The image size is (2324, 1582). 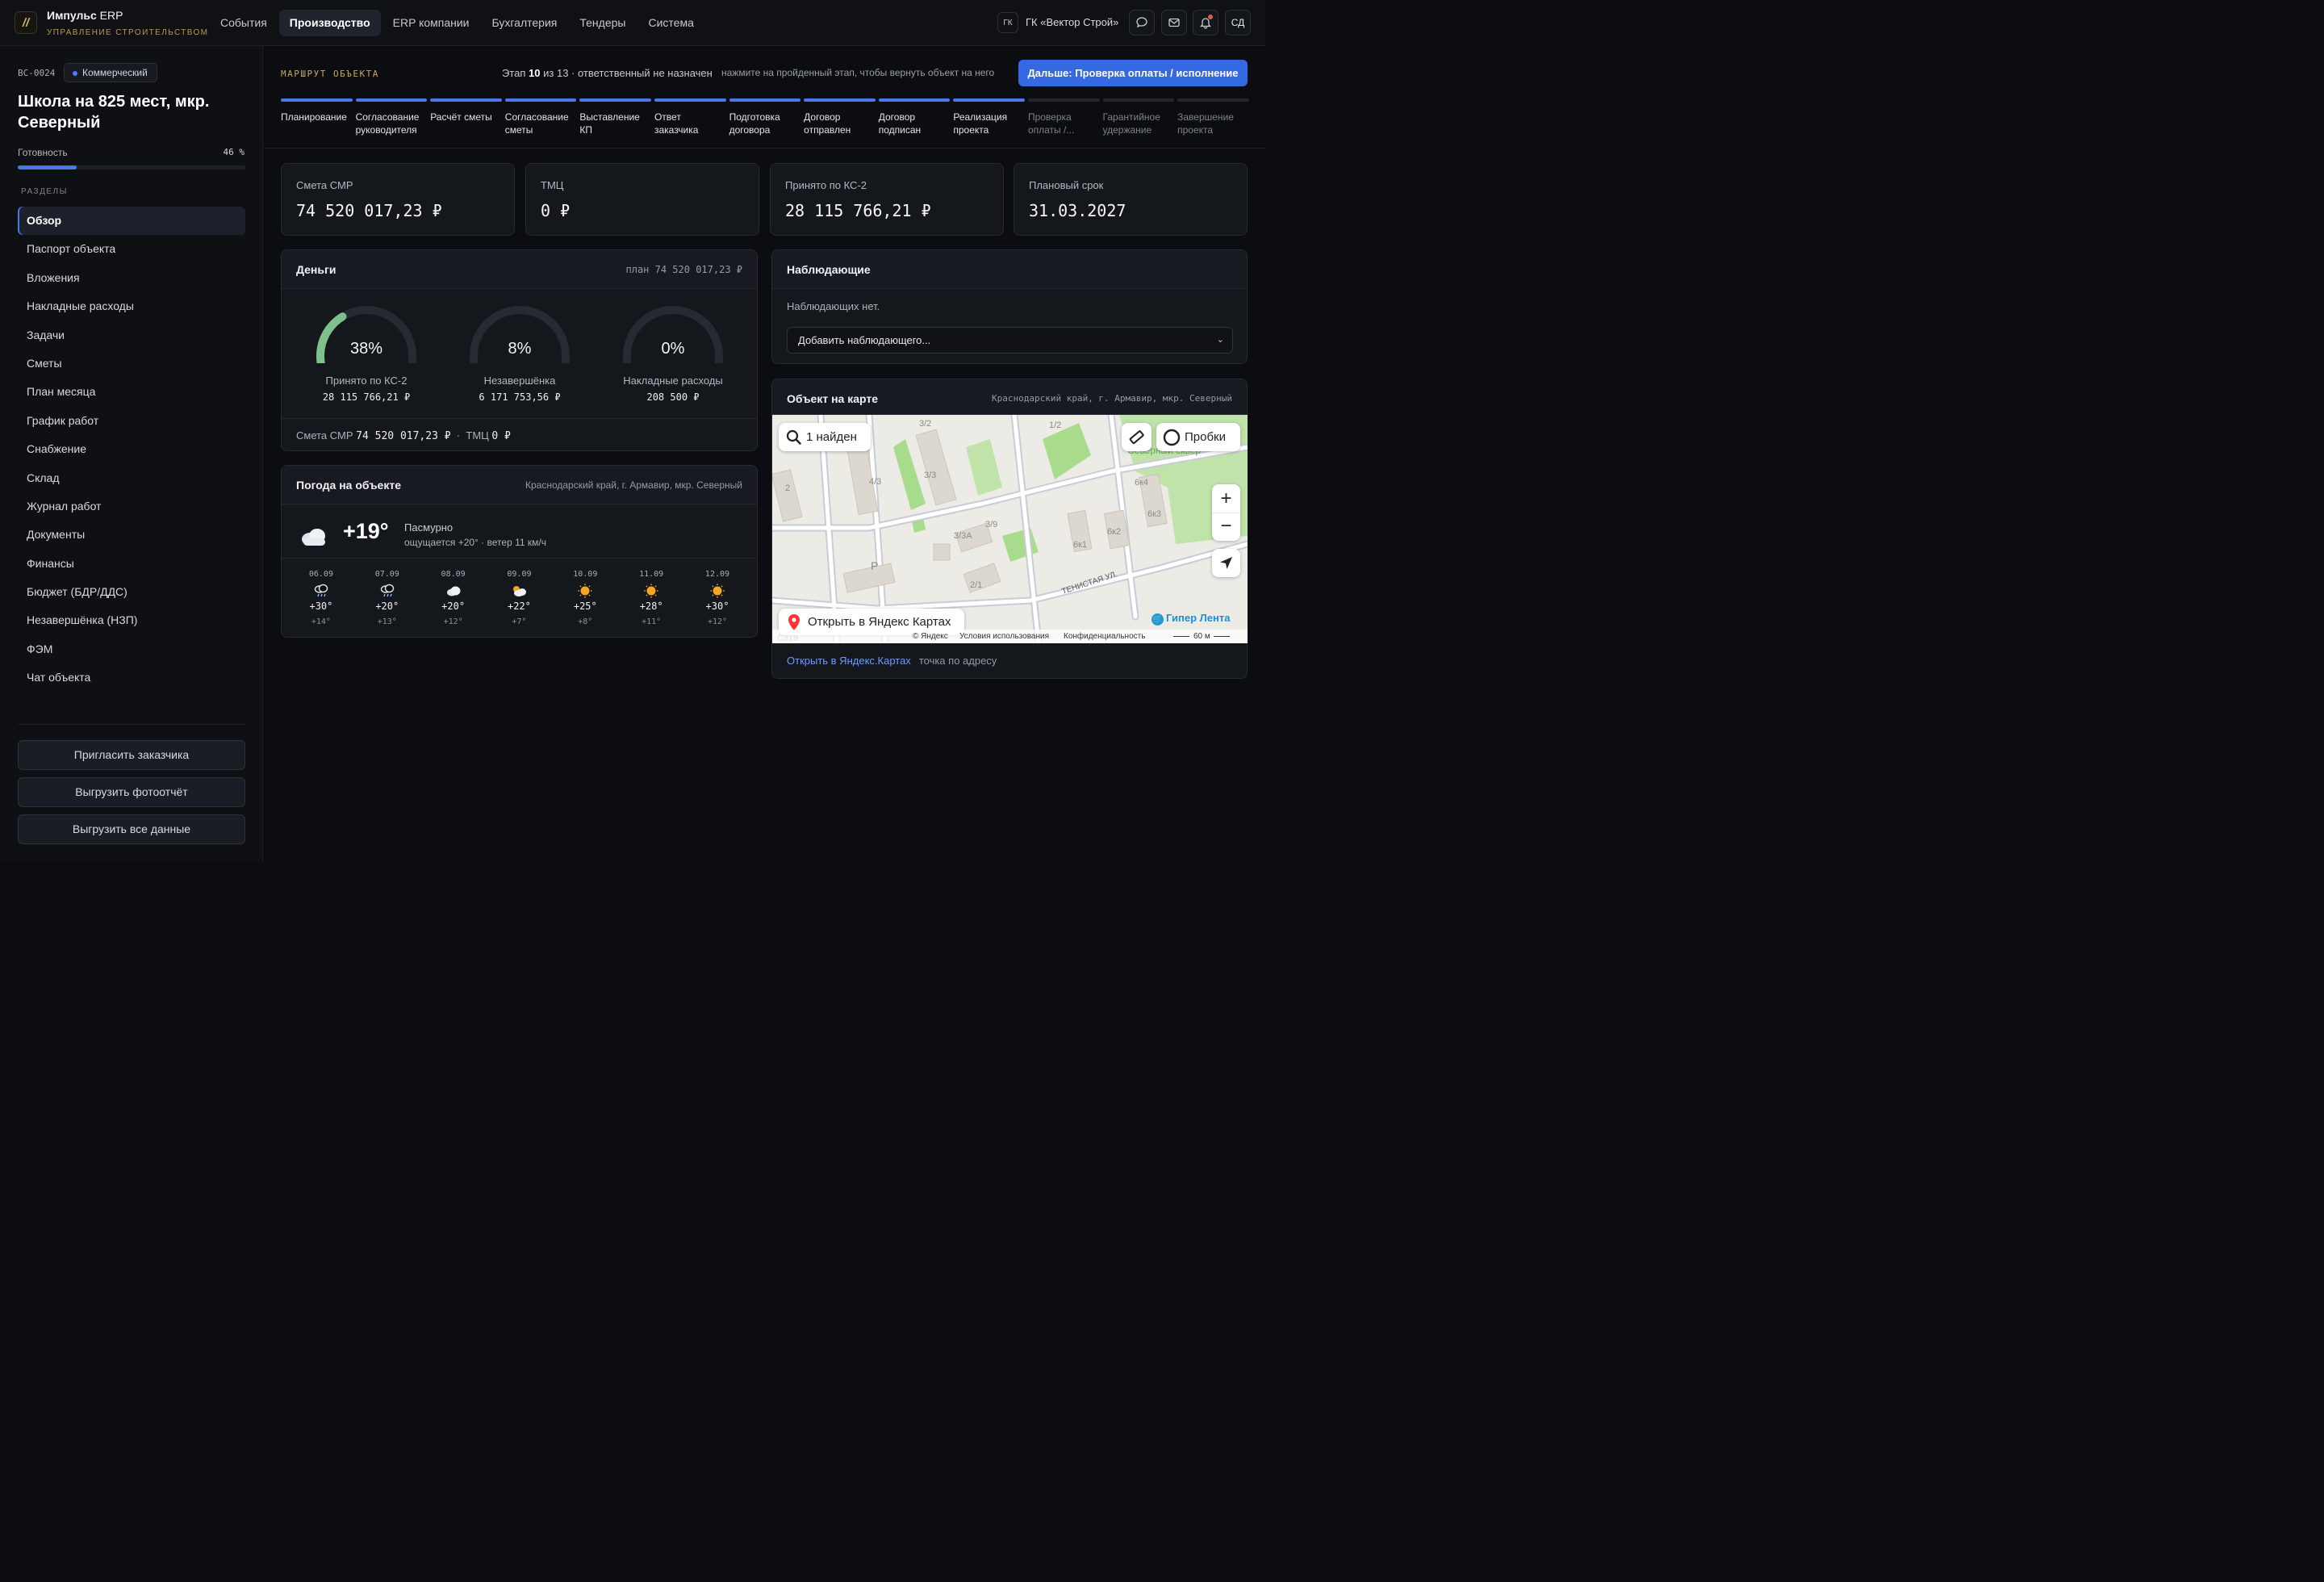 I want to click on route-step: Подготовка договора, so click(x=765, y=117).